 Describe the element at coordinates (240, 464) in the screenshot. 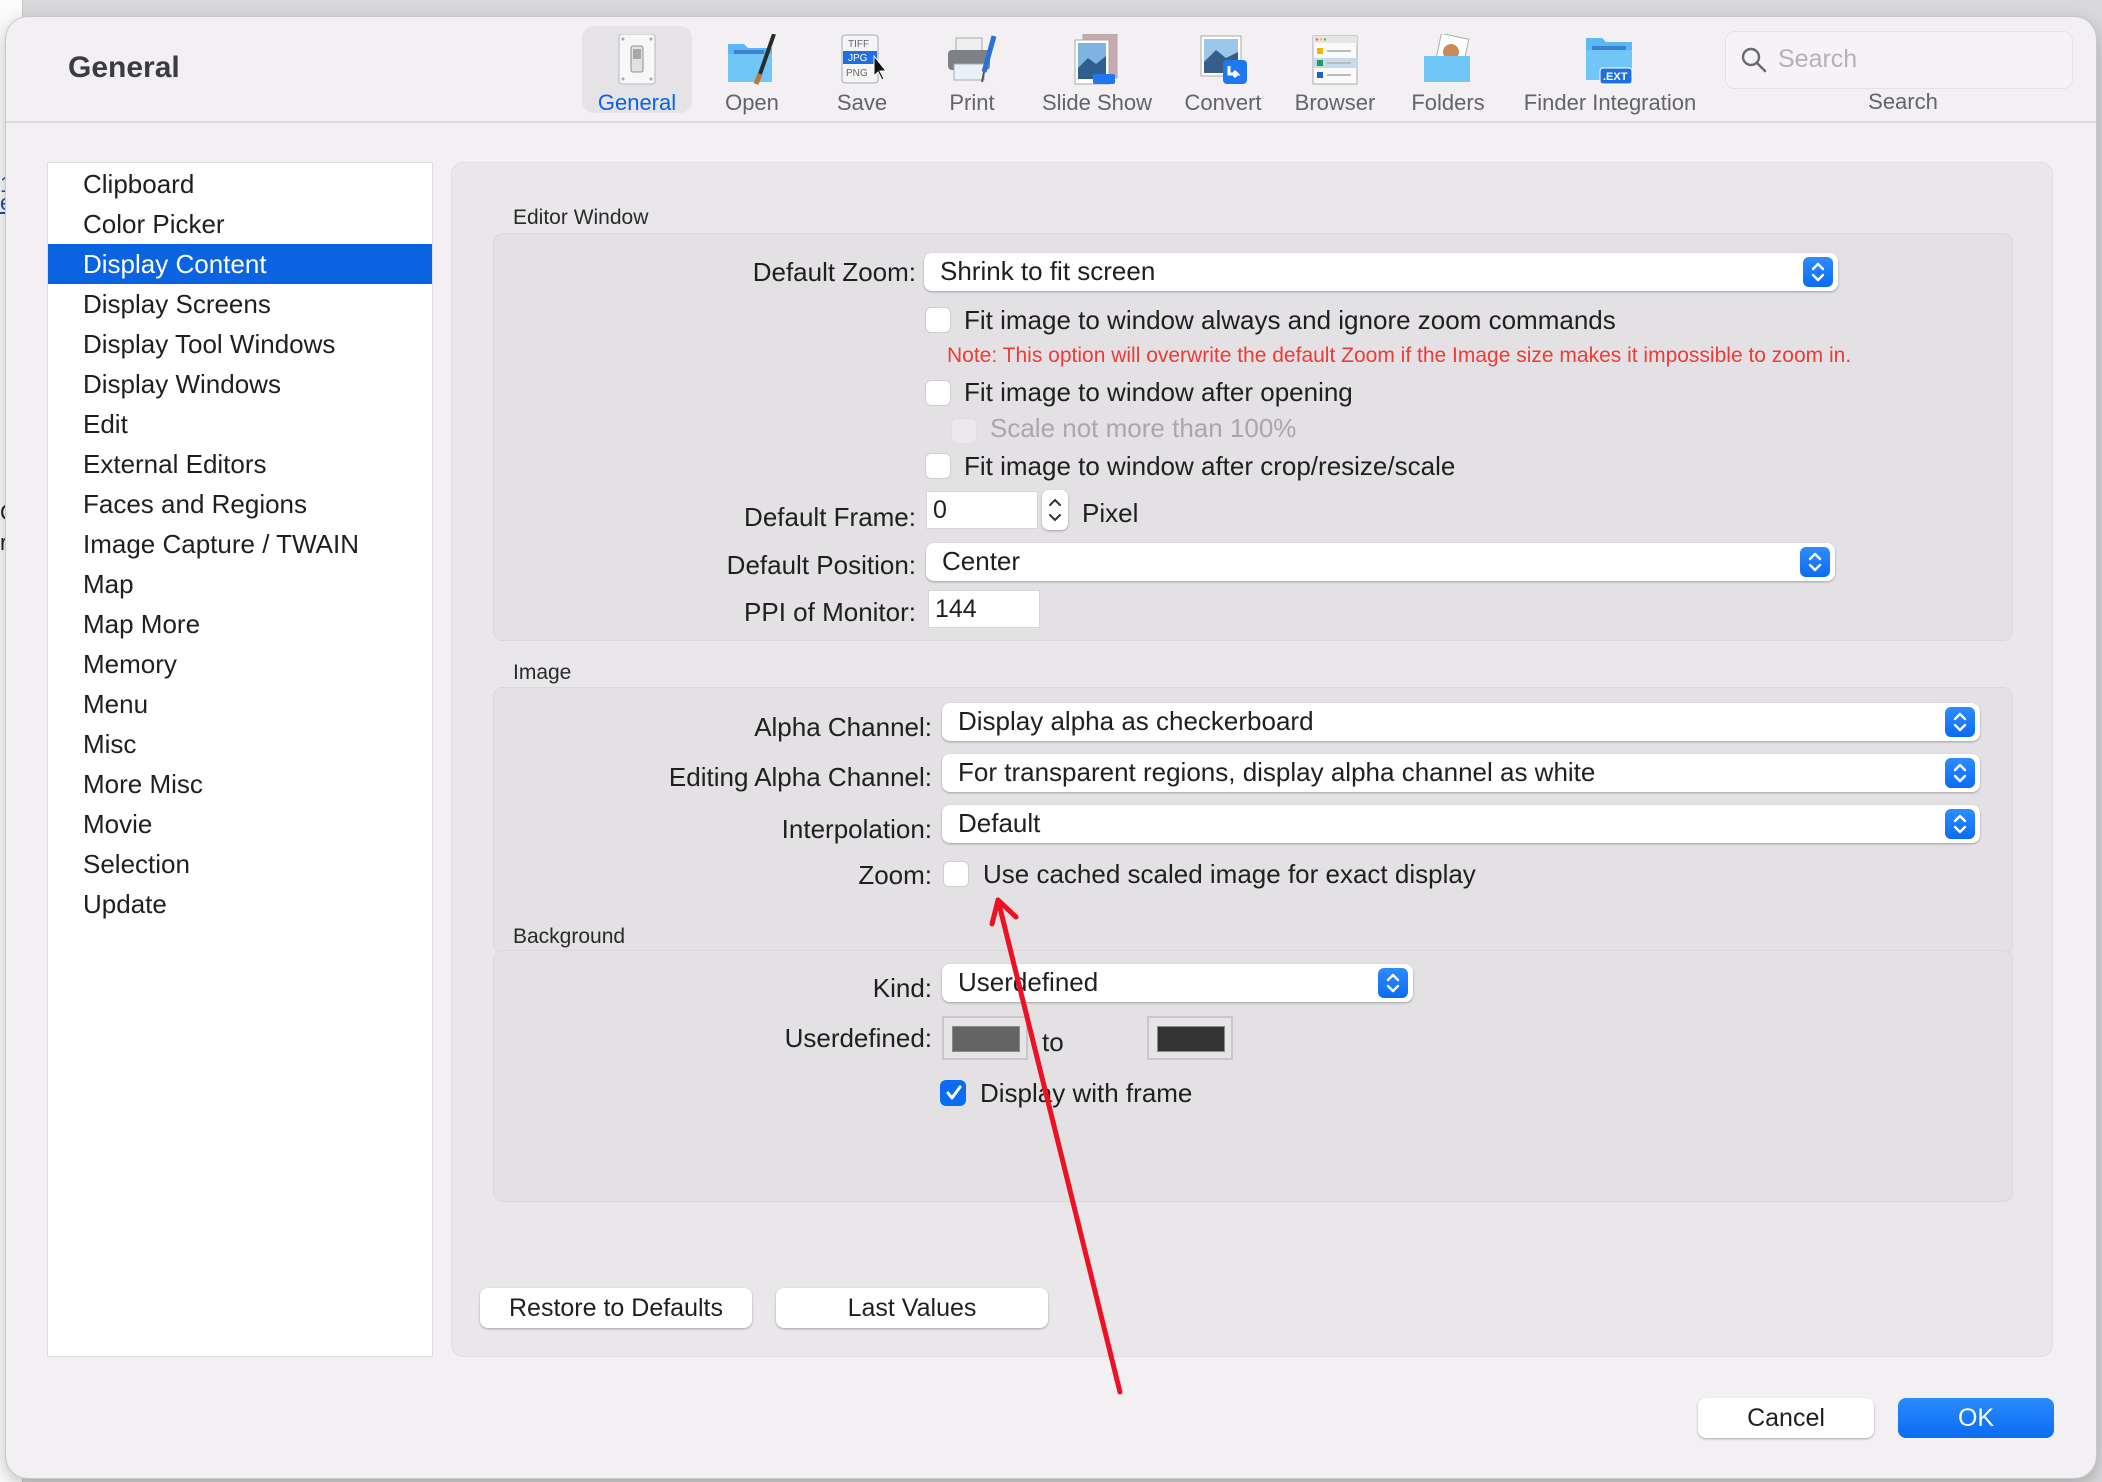

I see `sidebar-item-external-editors: External Editors` at that location.